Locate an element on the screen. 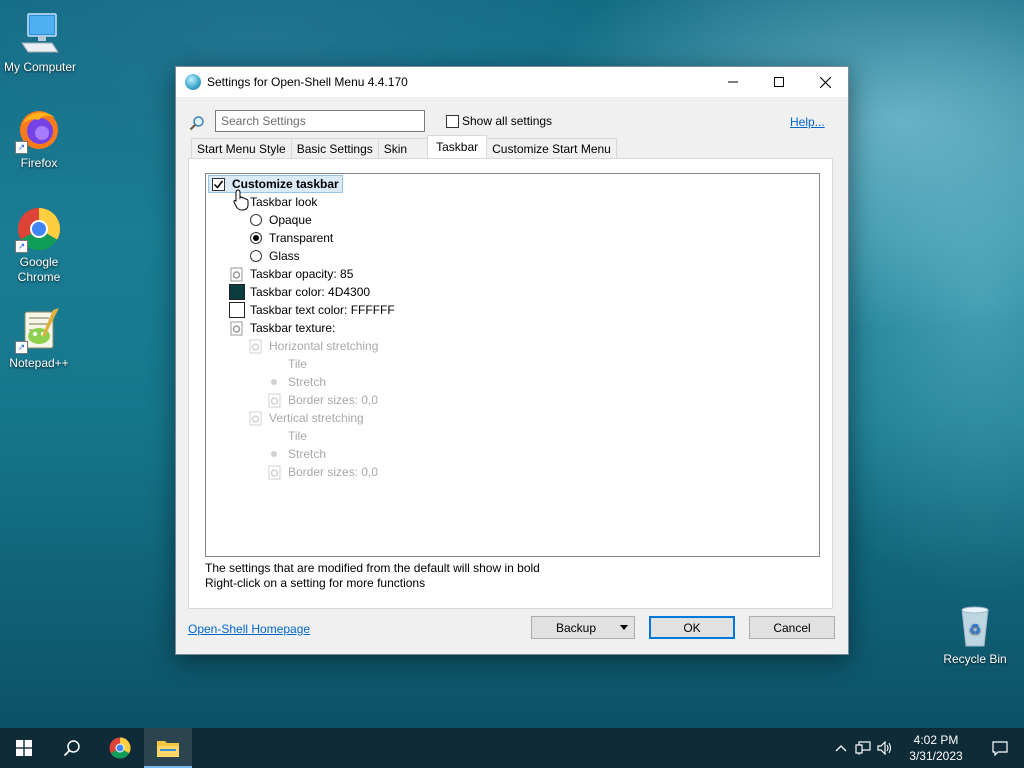 The height and width of the screenshot is (768, 1024). chevron-up-icon is located at coordinates (841, 748).